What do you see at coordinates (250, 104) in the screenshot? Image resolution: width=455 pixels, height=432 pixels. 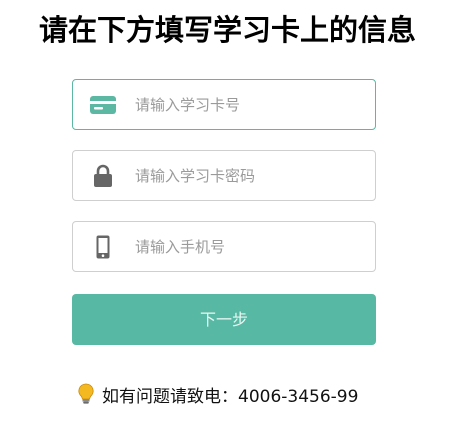 I see `card-number-input` at bounding box center [250, 104].